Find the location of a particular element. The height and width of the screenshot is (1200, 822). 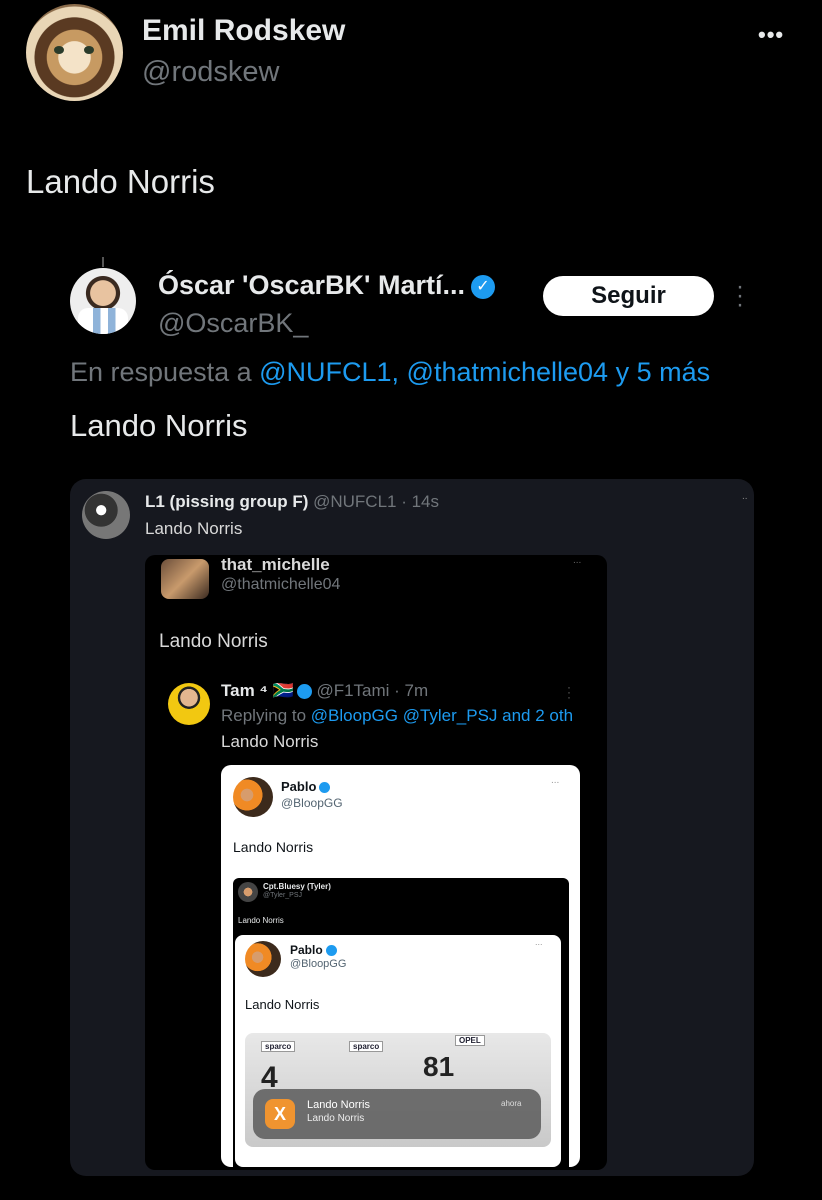

quoted-author-handle: @OscarBK_ is located at coordinates (233, 323).